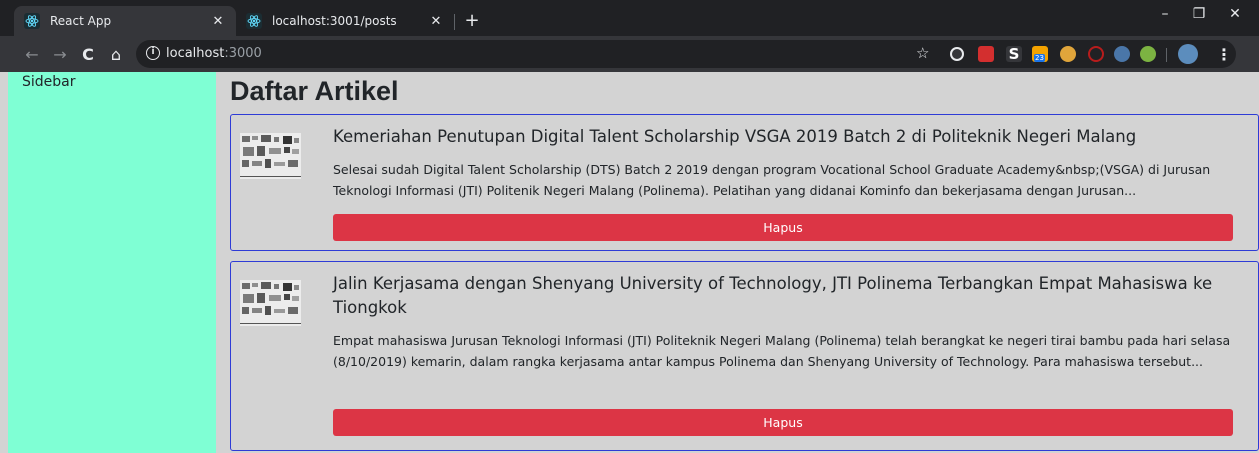 The width and height of the screenshot is (1259, 453). I want to click on toolbar-divider, so click(1166, 55).